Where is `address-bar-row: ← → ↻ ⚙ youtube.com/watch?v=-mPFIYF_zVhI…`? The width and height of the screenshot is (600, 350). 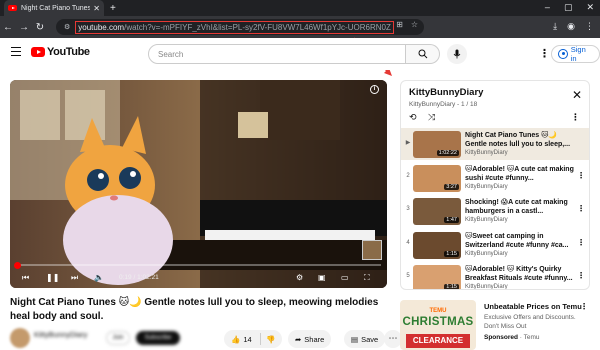 address-bar-row: ← → ↻ ⚙ youtube.com/watch?v=-mPFIYF_zVhI… is located at coordinates (300, 27).